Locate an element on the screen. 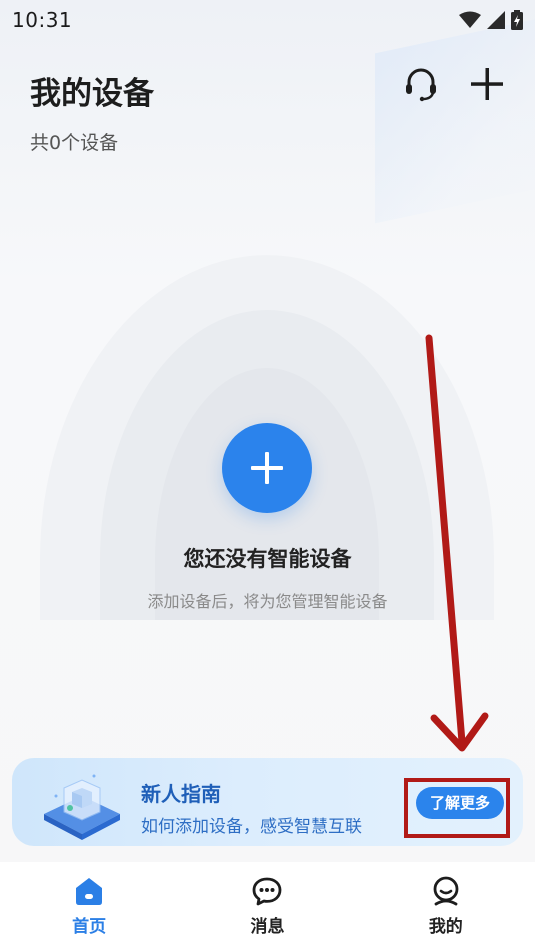 The width and height of the screenshot is (535, 951). nav-label-profile: 我的 is located at coordinates (445, 927).